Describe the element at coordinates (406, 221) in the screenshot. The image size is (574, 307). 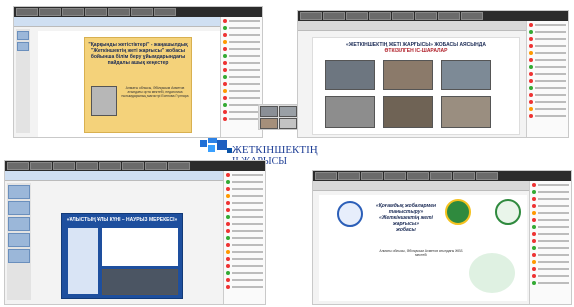
I see `slide-title-line2: «Жеткіншектің жеті жарғысы»` at that location.